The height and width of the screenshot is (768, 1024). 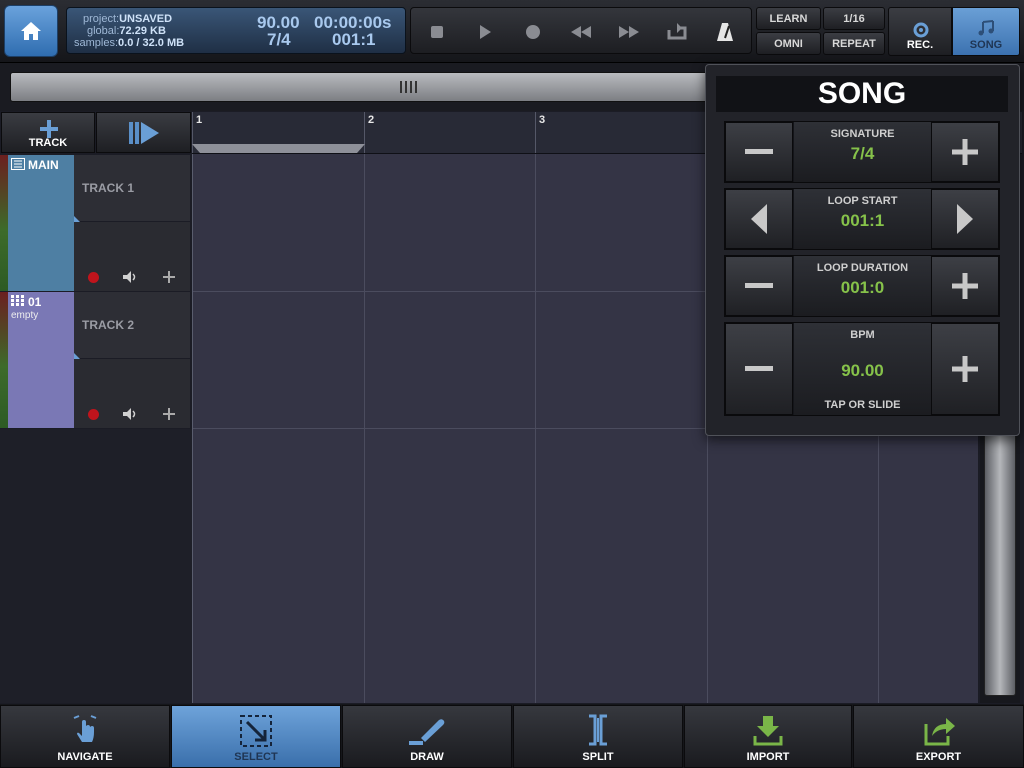 What do you see at coordinates (986, 45) in the screenshot?
I see `song-label: SONG` at bounding box center [986, 45].